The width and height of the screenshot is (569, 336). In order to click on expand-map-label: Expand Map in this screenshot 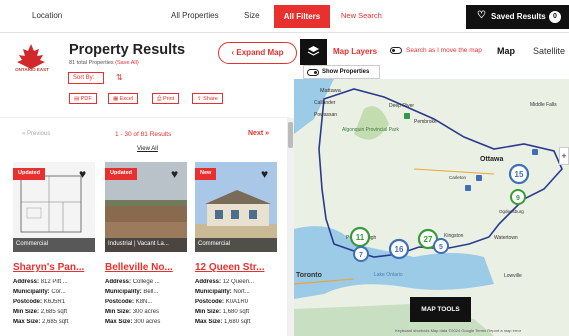, I will do `click(260, 52)`.